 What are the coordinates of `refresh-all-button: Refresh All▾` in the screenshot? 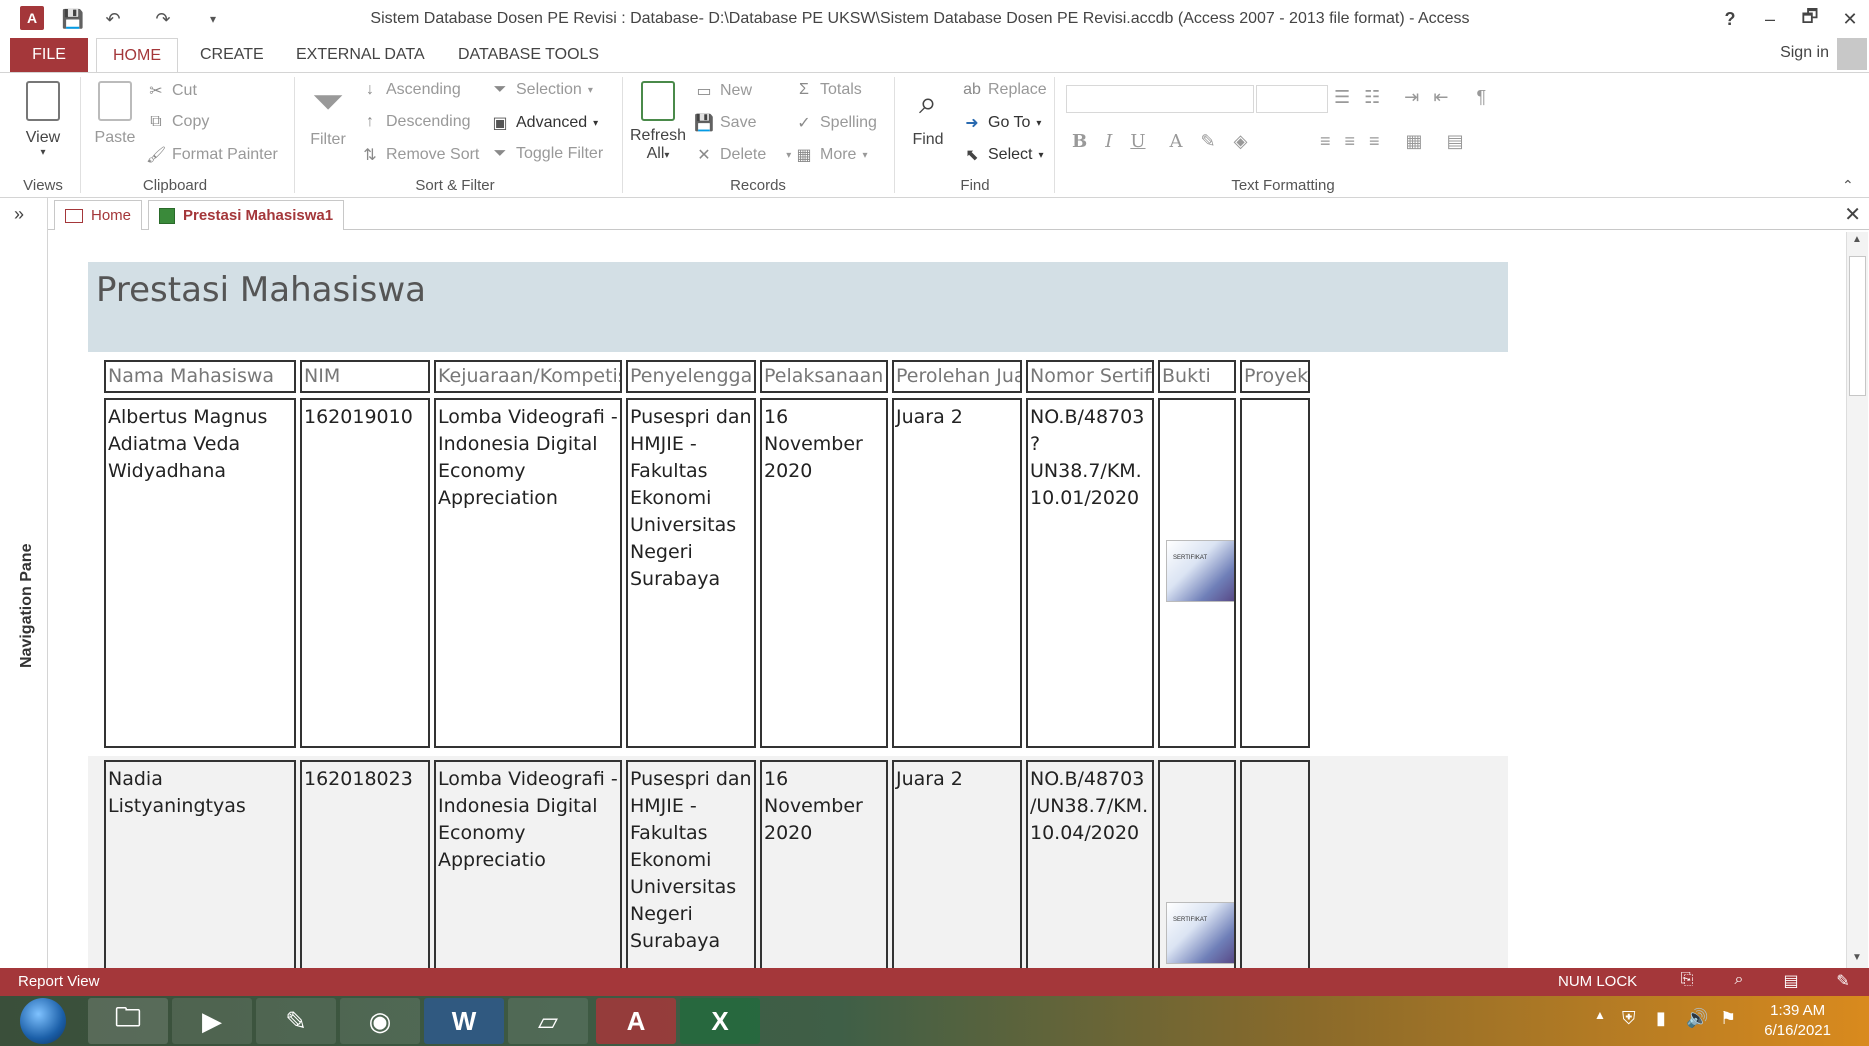 It's located at (658, 123).